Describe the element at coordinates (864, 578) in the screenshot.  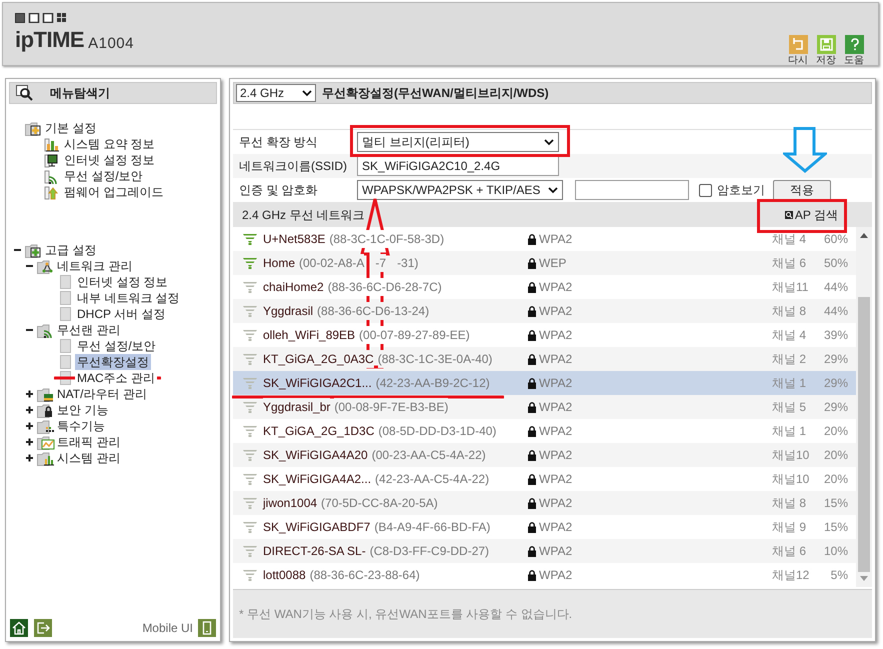
I see `arrow-down-icon` at that location.